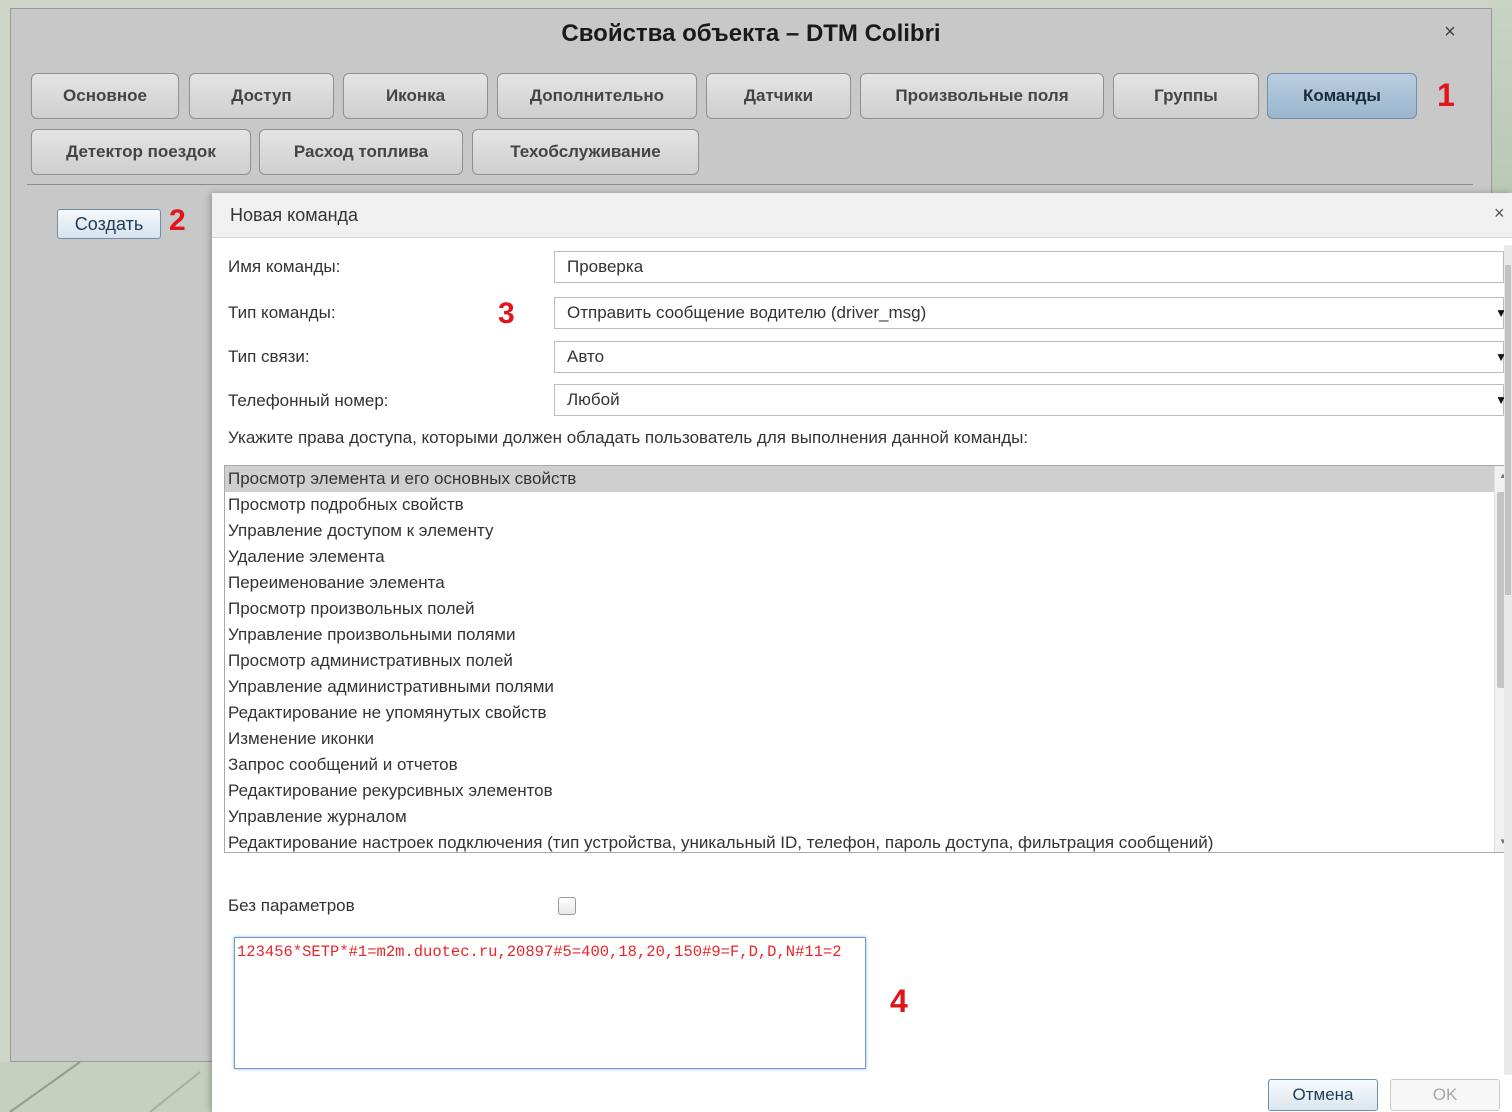 Image resolution: width=1512 pixels, height=1112 pixels. What do you see at coordinates (269, 356) in the screenshot?
I see `link-type-label: Тип связи:` at bounding box center [269, 356].